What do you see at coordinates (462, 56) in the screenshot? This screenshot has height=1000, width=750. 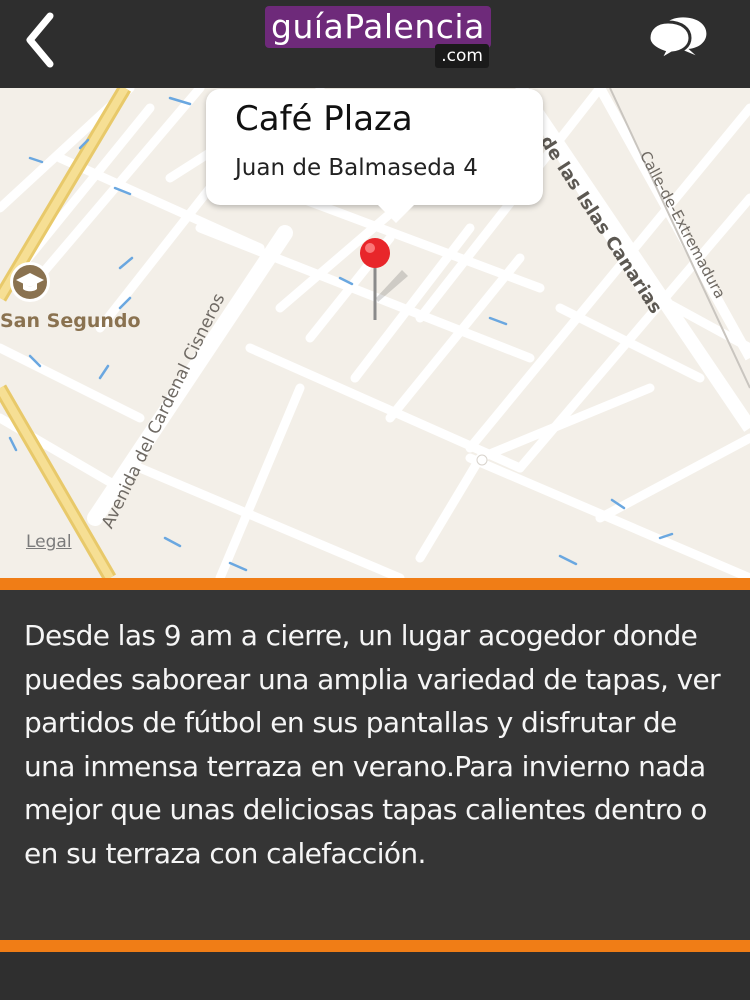 I see `logo-domain: .com` at bounding box center [462, 56].